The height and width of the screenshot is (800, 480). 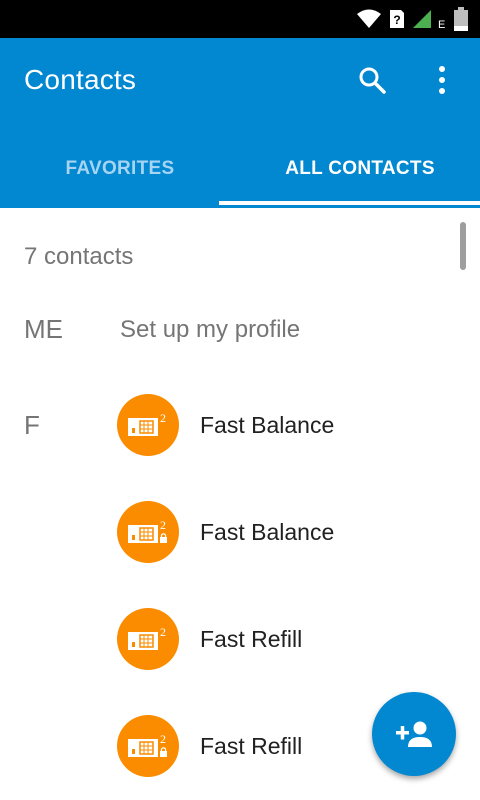 I want to click on page-title: Contacts, so click(x=80, y=79).